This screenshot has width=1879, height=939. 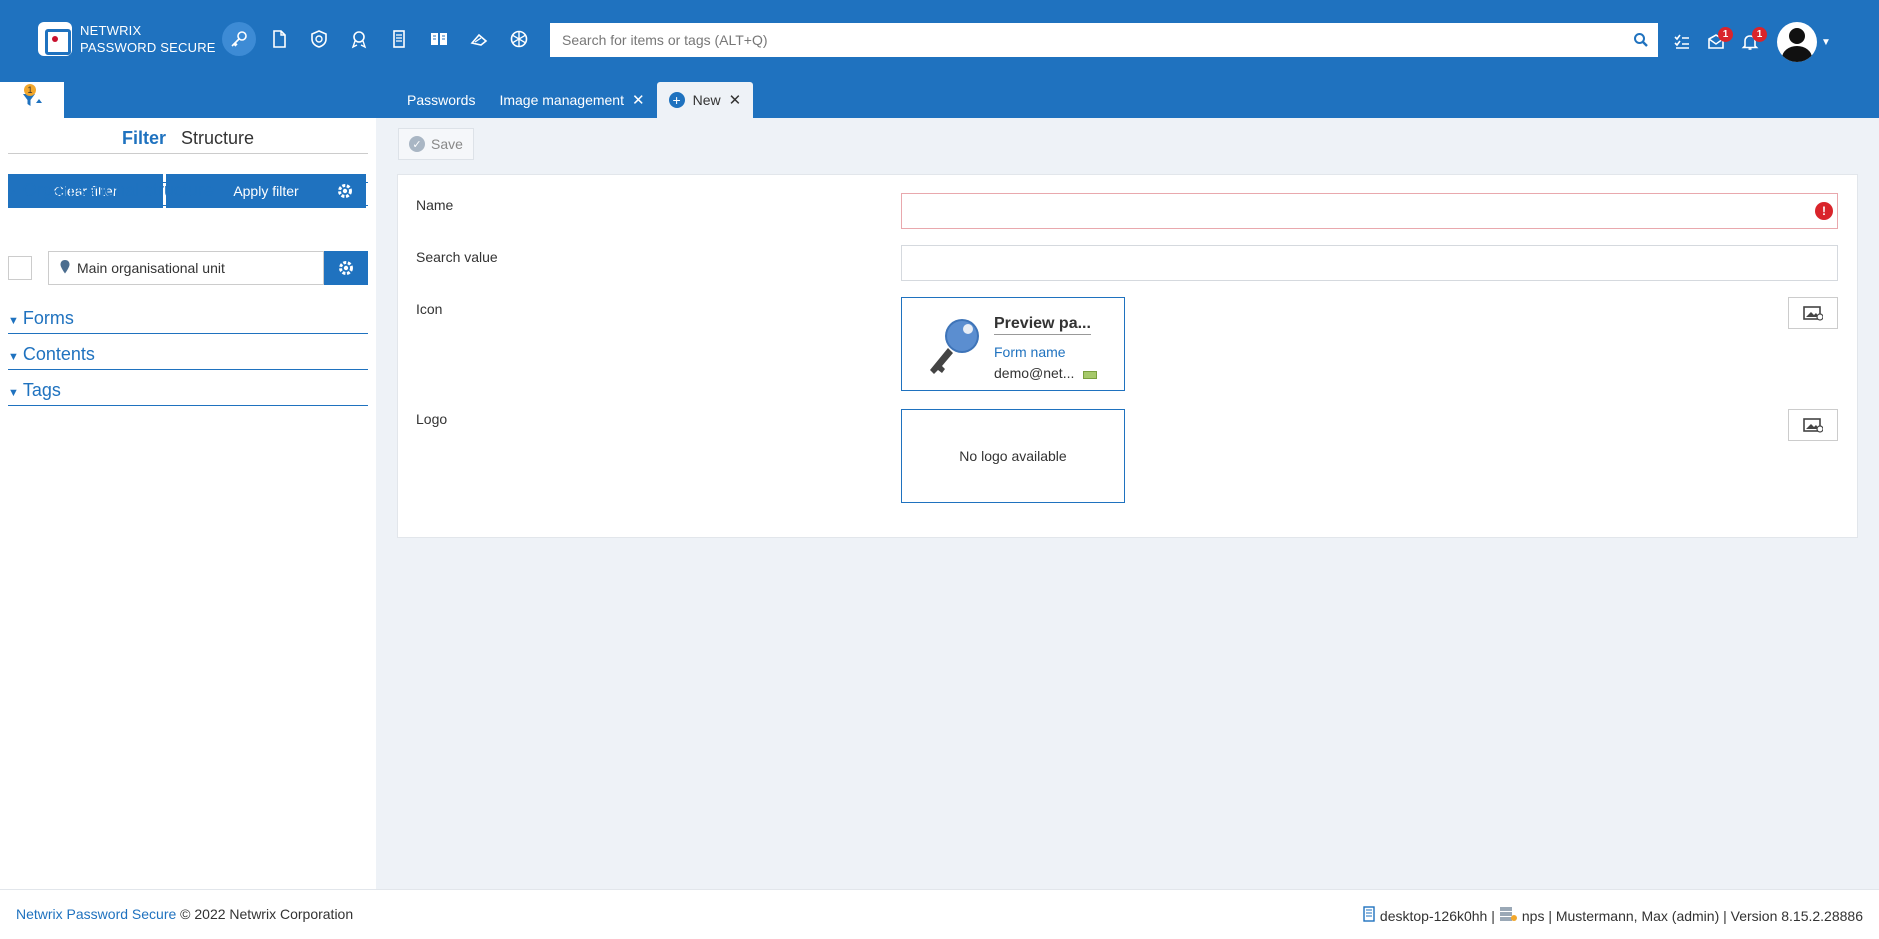 What do you see at coordinates (20, 268) in the screenshot?
I see `org-unit-checkbox` at bounding box center [20, 268].